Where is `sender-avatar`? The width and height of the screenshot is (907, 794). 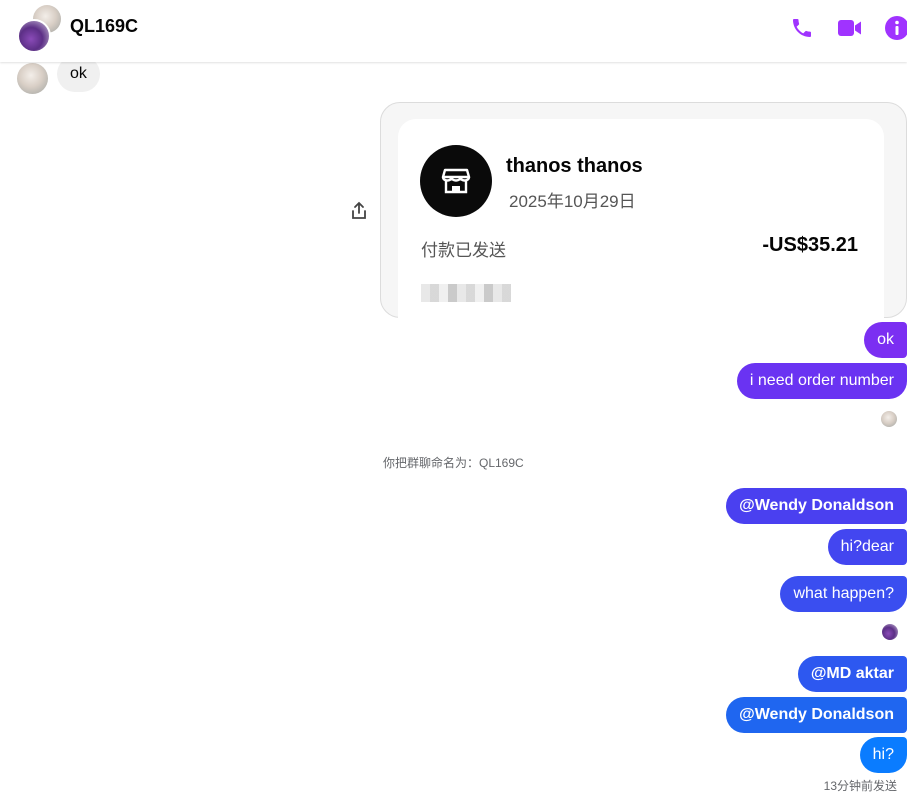
sender-avatar is located at coordinates (32, 78).